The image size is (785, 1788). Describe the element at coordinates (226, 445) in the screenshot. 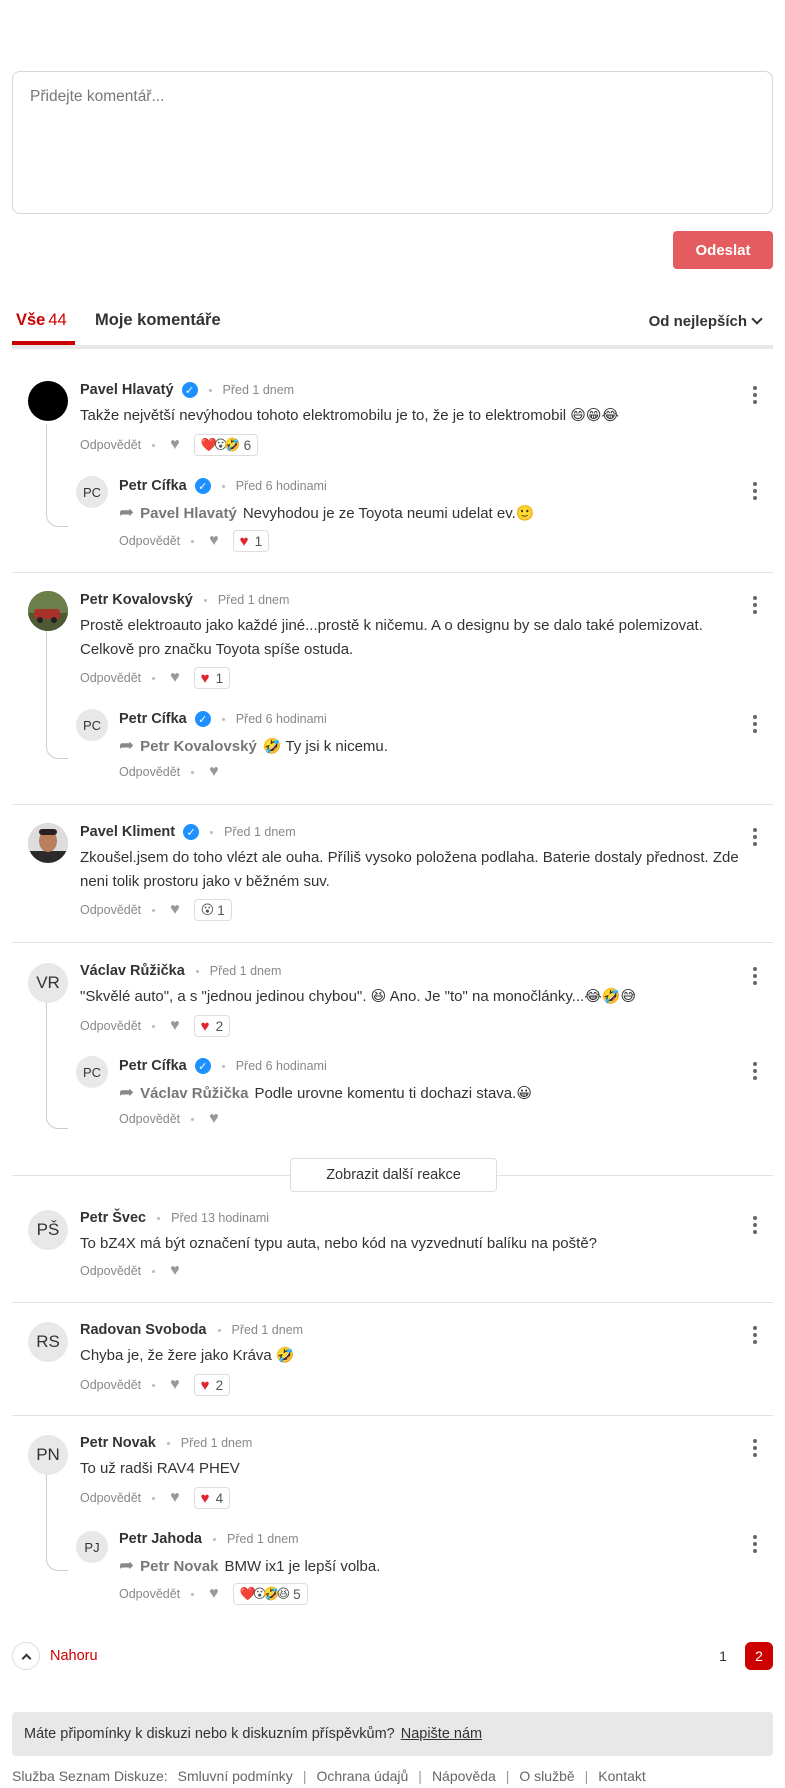

I see `reactions-badge: ❤️😮🤣 6` at that location.